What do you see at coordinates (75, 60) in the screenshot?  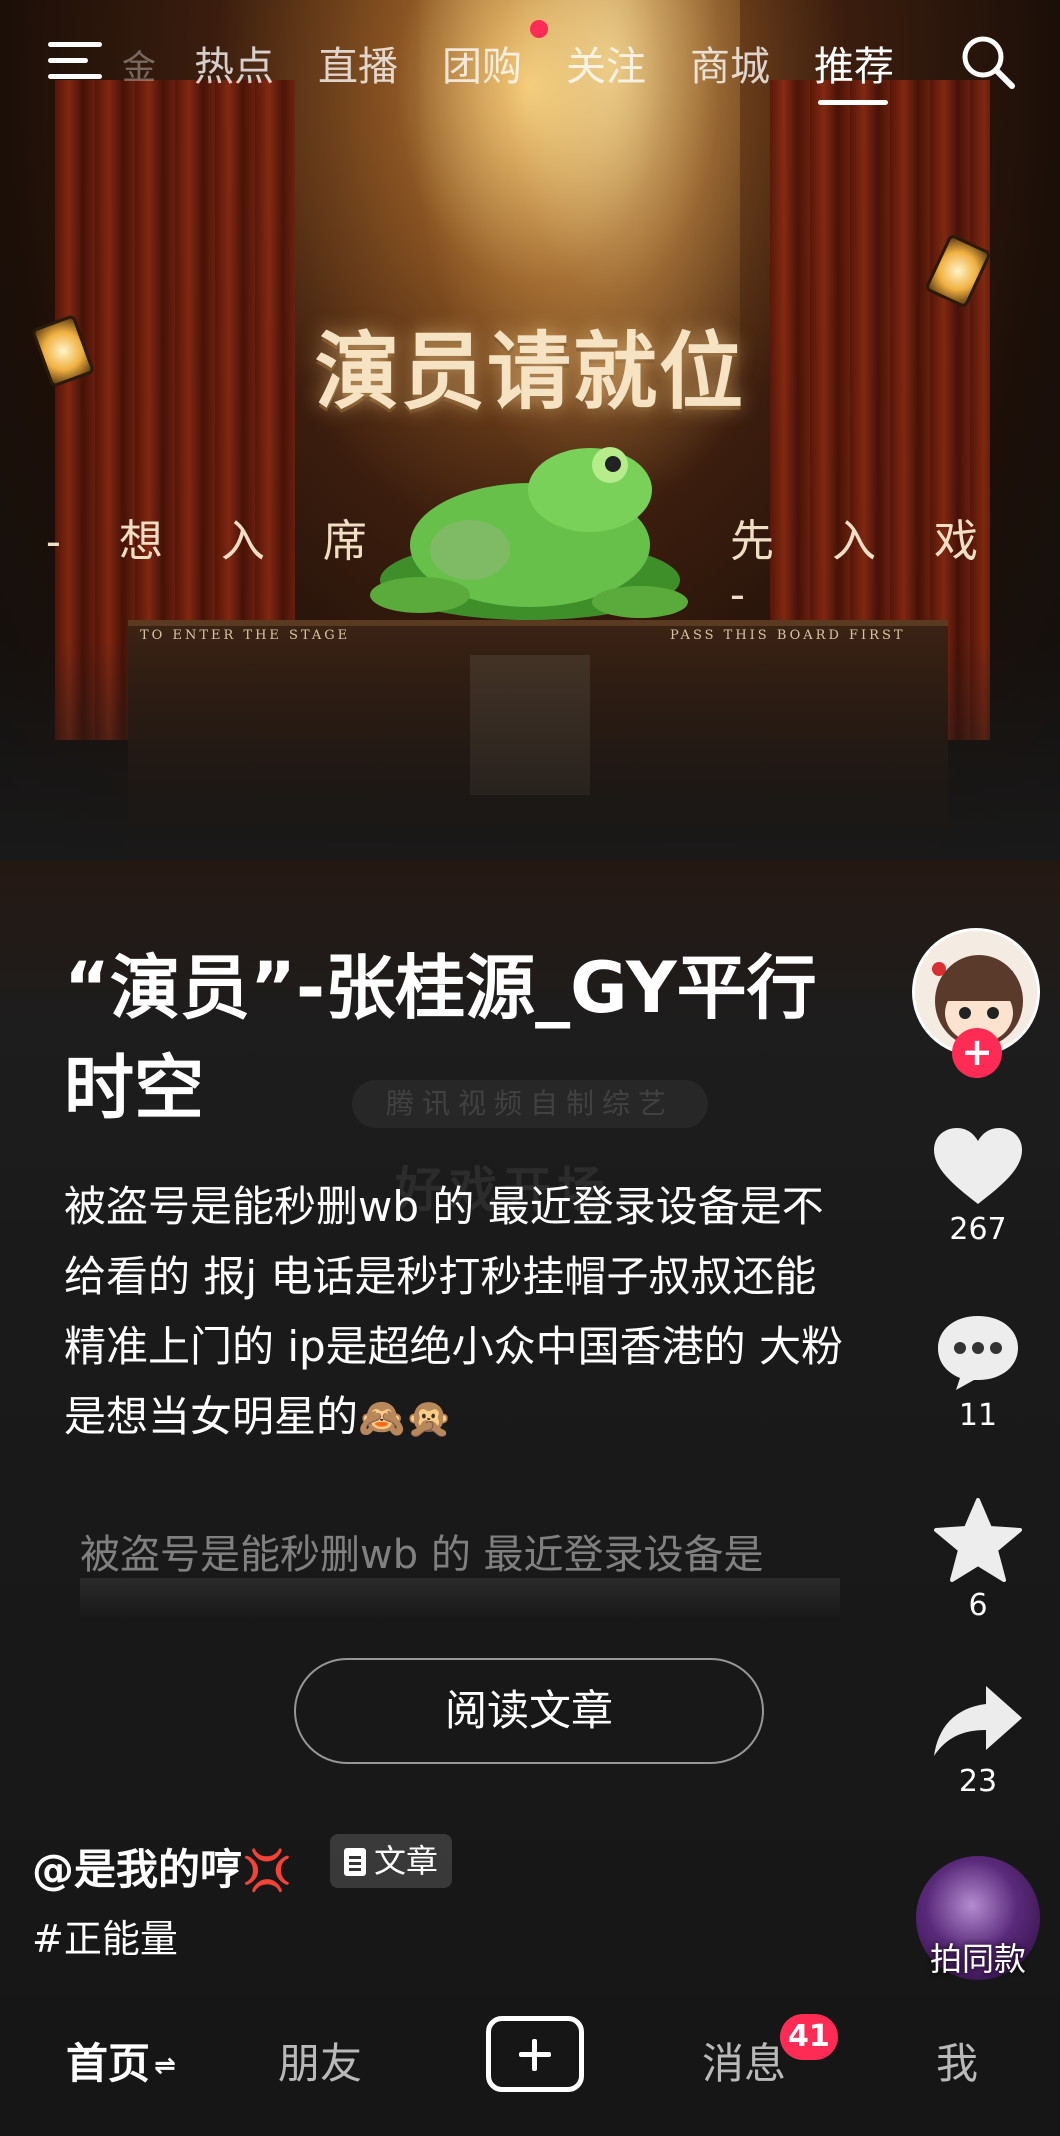 I see `menu-icon` at bounding box center [75, 60].